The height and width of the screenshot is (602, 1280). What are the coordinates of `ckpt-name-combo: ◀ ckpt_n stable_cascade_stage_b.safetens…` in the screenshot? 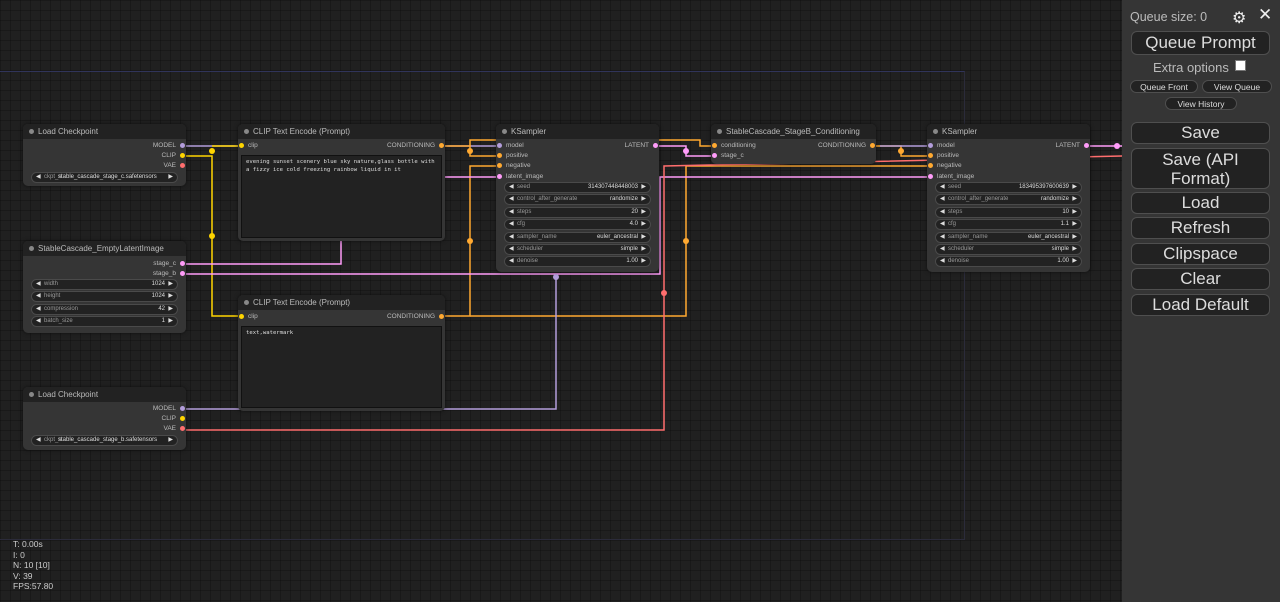 It's located at (104, 440).